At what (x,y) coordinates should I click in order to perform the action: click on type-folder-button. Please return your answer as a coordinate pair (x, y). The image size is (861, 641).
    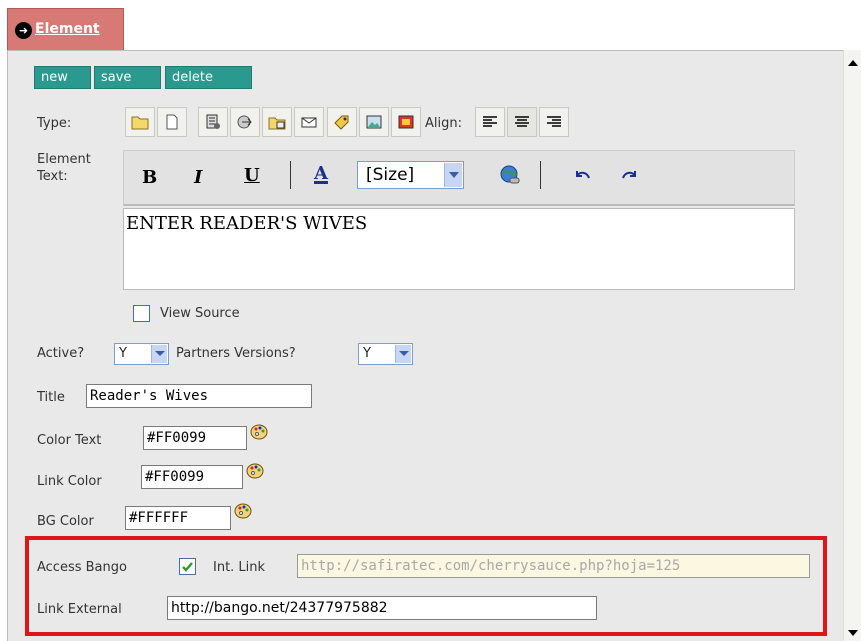
    Looking at the image, I should click on (140, 122).